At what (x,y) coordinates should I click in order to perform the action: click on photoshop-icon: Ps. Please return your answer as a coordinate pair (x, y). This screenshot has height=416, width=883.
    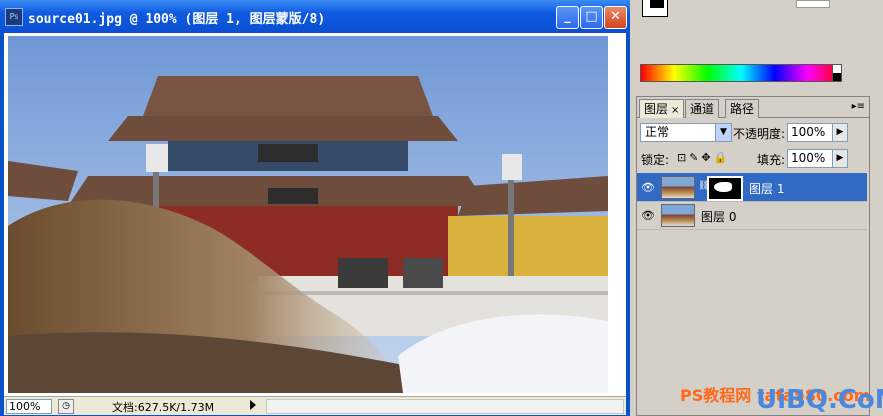
    Looking at the image, I should click on (14, 17).